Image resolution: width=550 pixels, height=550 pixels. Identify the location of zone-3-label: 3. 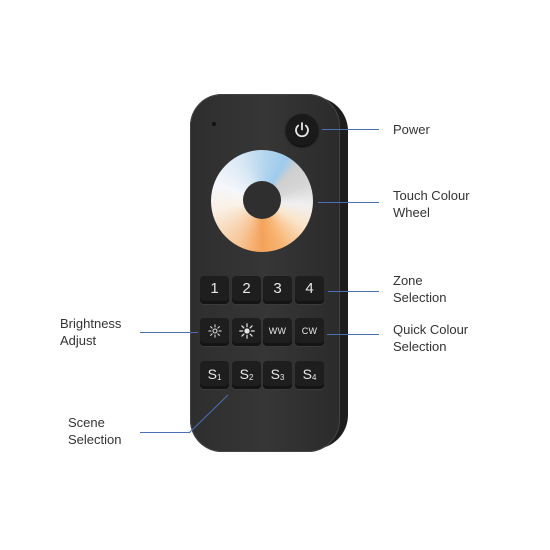
(277, 288).